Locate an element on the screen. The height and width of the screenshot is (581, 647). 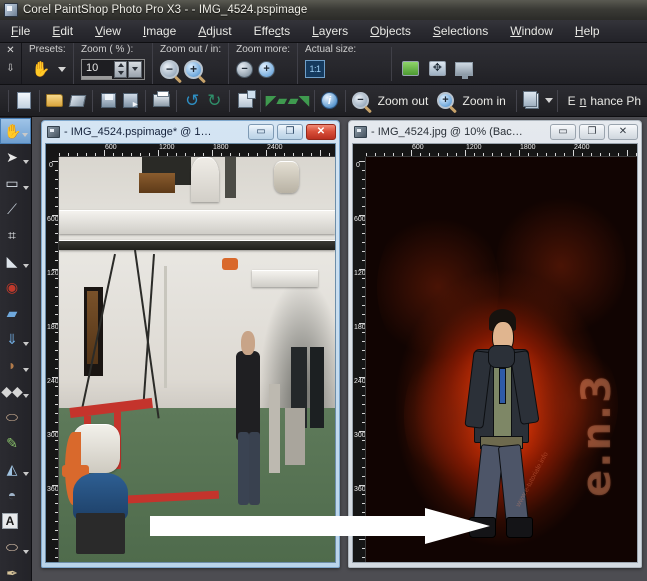
source-minimize-button: ▭ is located at coordinates (261, 132).